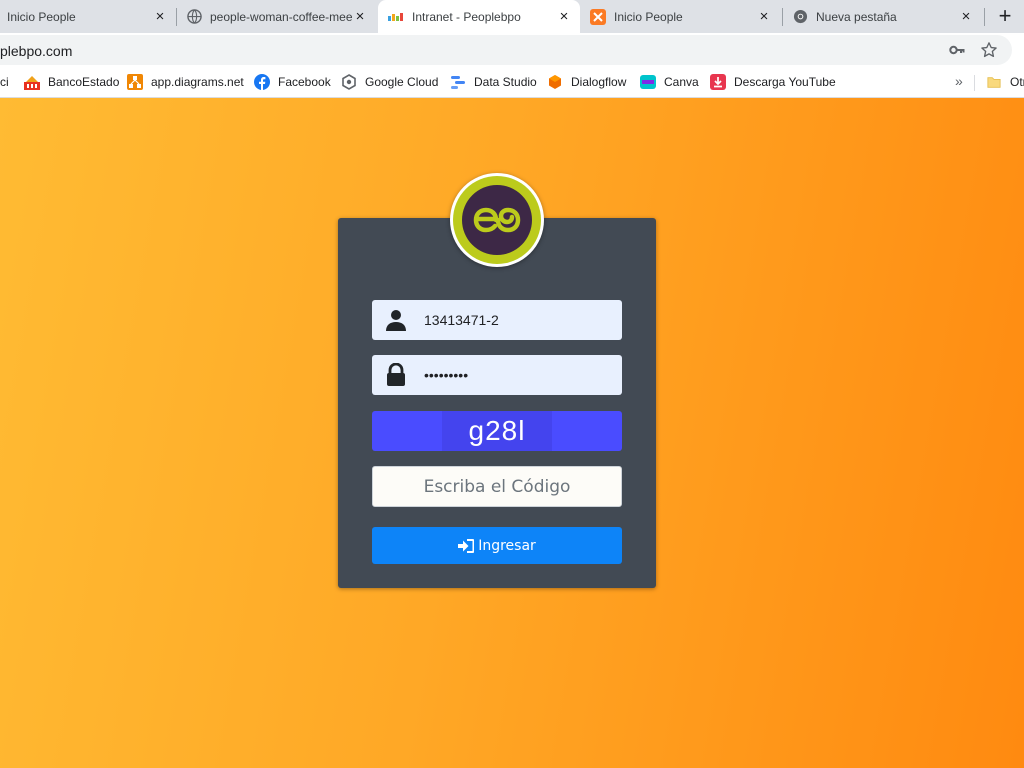 The height and width of the screenshot is (768, 1024). What do you see at coordinates (681, 82) in the screenshot?
I see `bookmark-label: Canva` at bounding box center [681, 82].